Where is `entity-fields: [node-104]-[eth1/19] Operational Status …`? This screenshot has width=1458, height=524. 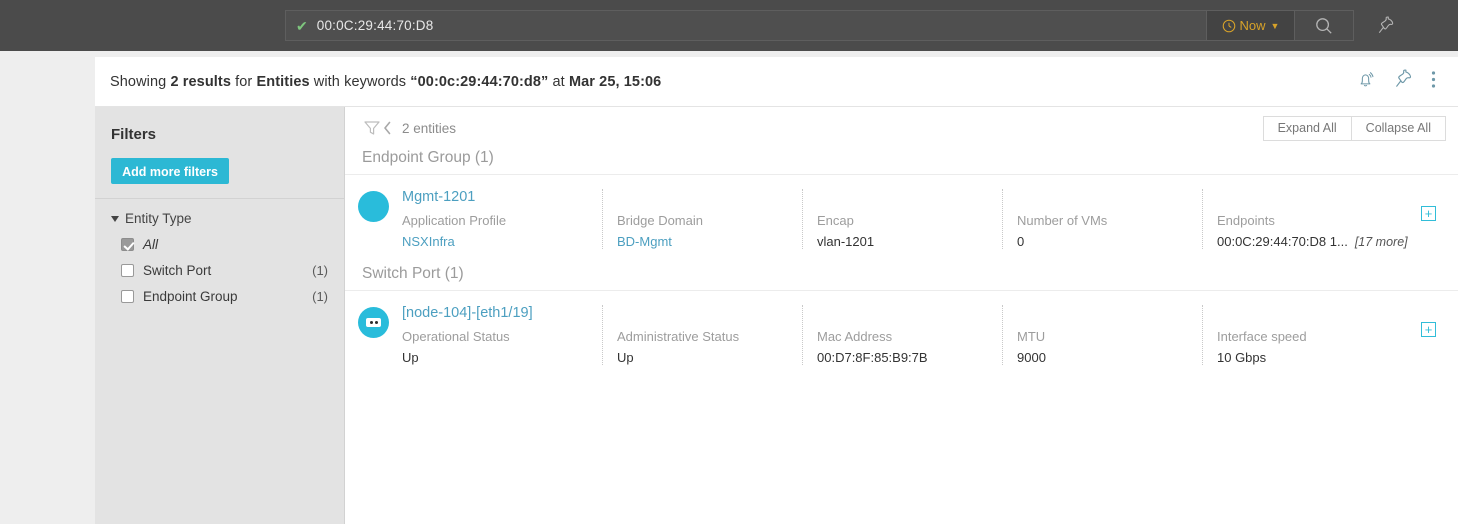
entity-fields: [node-104]-[eth1/19] Operational Status … is located at coordinates (930, 335).